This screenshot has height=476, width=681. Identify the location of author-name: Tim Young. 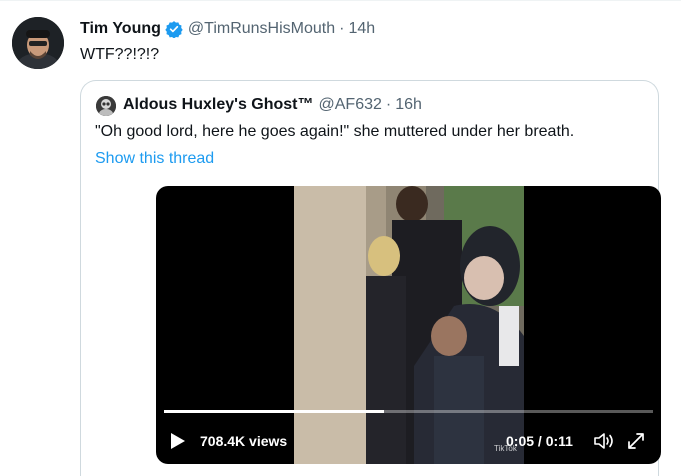
(120, 29).